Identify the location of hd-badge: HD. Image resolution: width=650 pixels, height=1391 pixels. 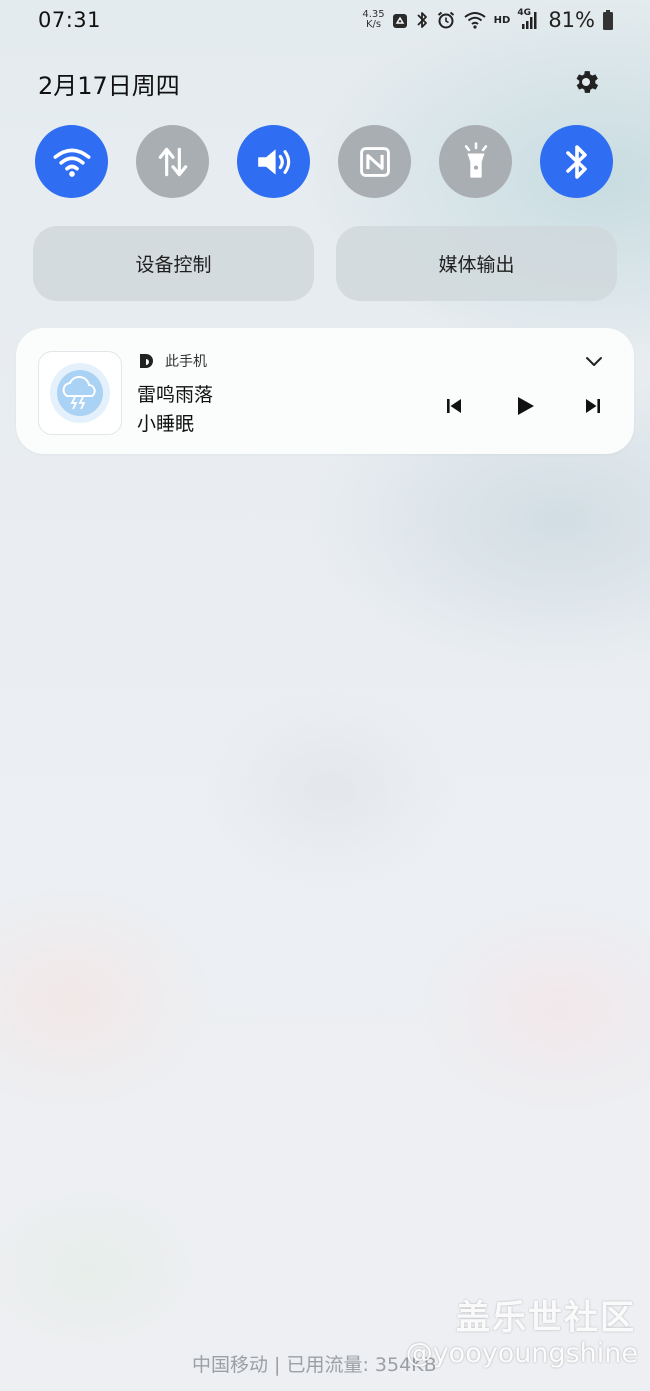
(502, 20).